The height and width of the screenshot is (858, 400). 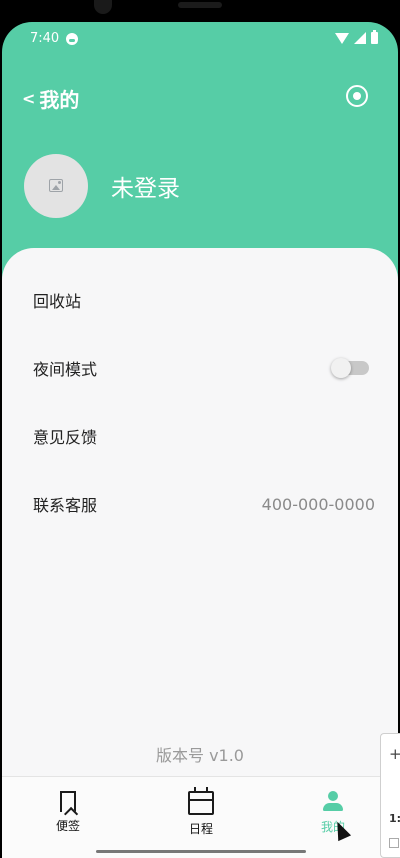 What do you see at coordinates (65, 369) in the screenshot?
I see `menu-item-label: 夜间模式` at bounding box center [65, 369].